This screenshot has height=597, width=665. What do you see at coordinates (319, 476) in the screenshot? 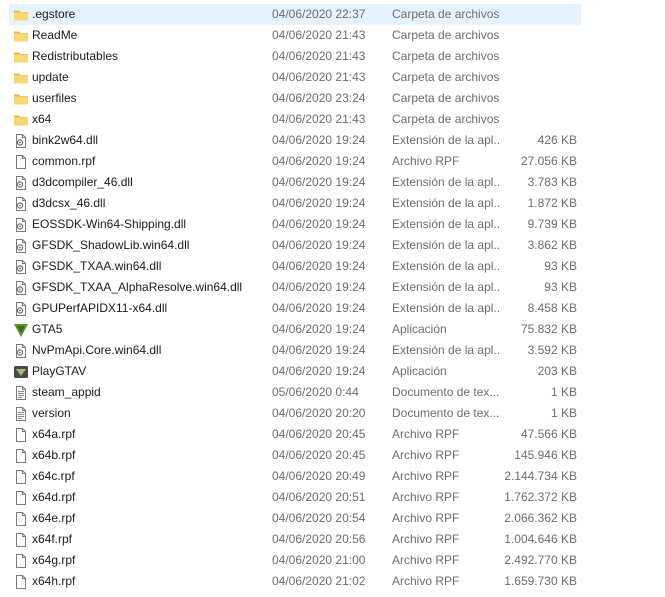
I see `file-date: 04/06/2020 20:49` at bounding box center [319, 476].